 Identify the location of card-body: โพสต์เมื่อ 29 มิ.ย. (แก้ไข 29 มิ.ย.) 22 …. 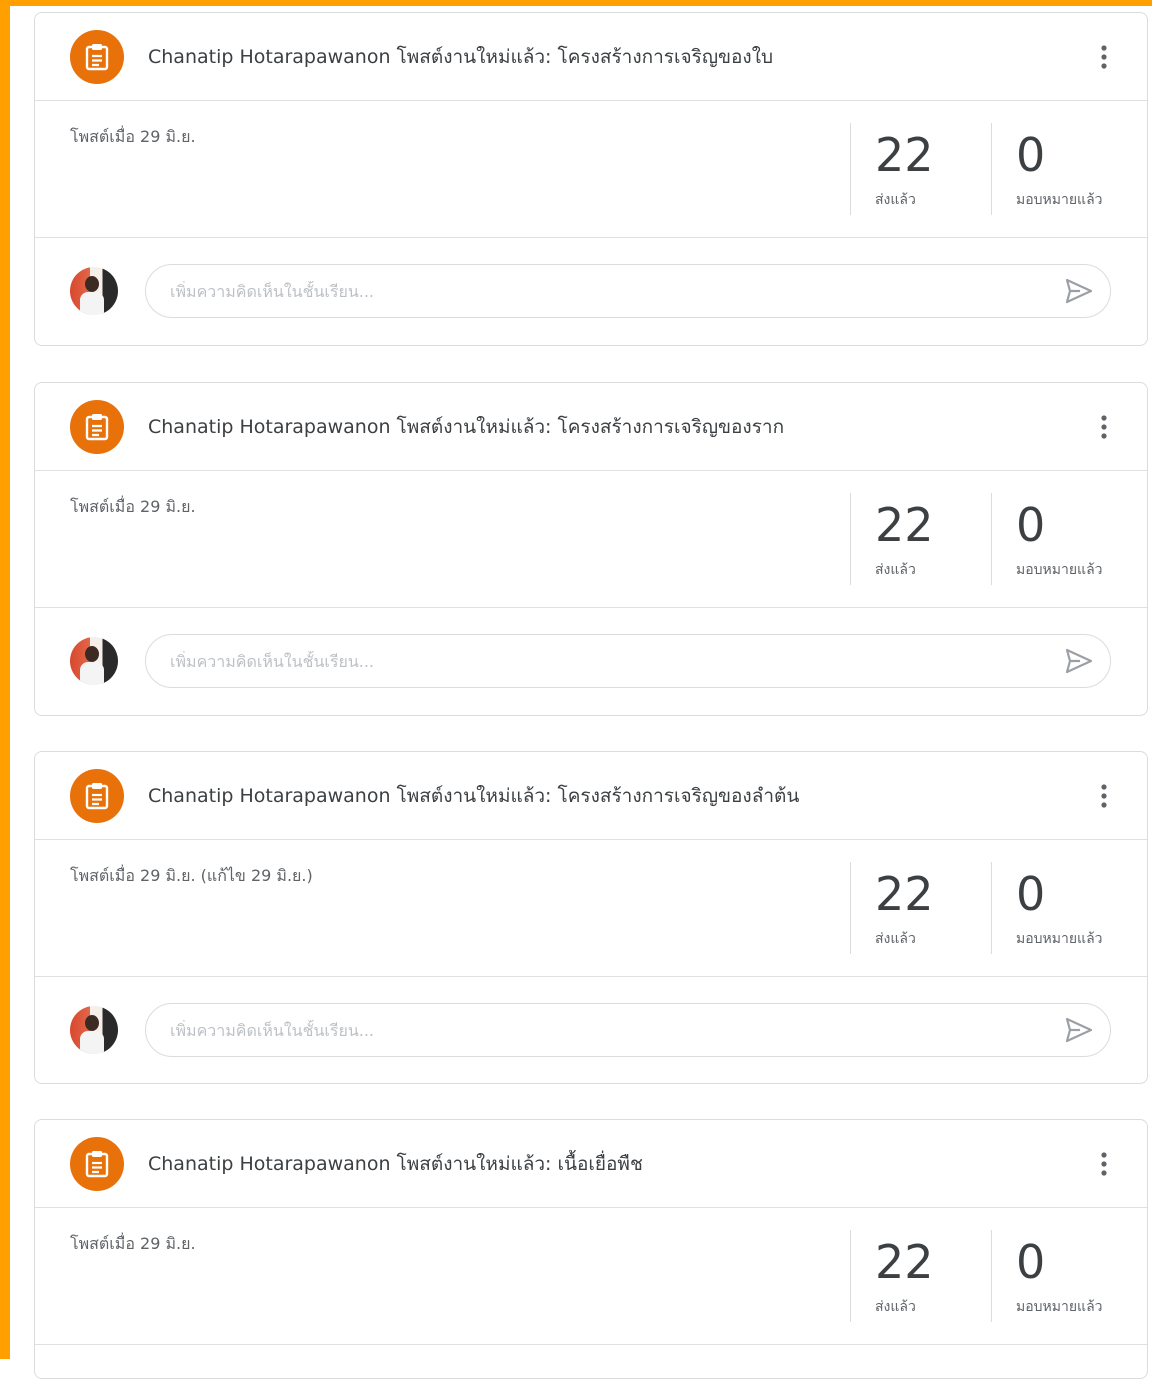
(591, 908).